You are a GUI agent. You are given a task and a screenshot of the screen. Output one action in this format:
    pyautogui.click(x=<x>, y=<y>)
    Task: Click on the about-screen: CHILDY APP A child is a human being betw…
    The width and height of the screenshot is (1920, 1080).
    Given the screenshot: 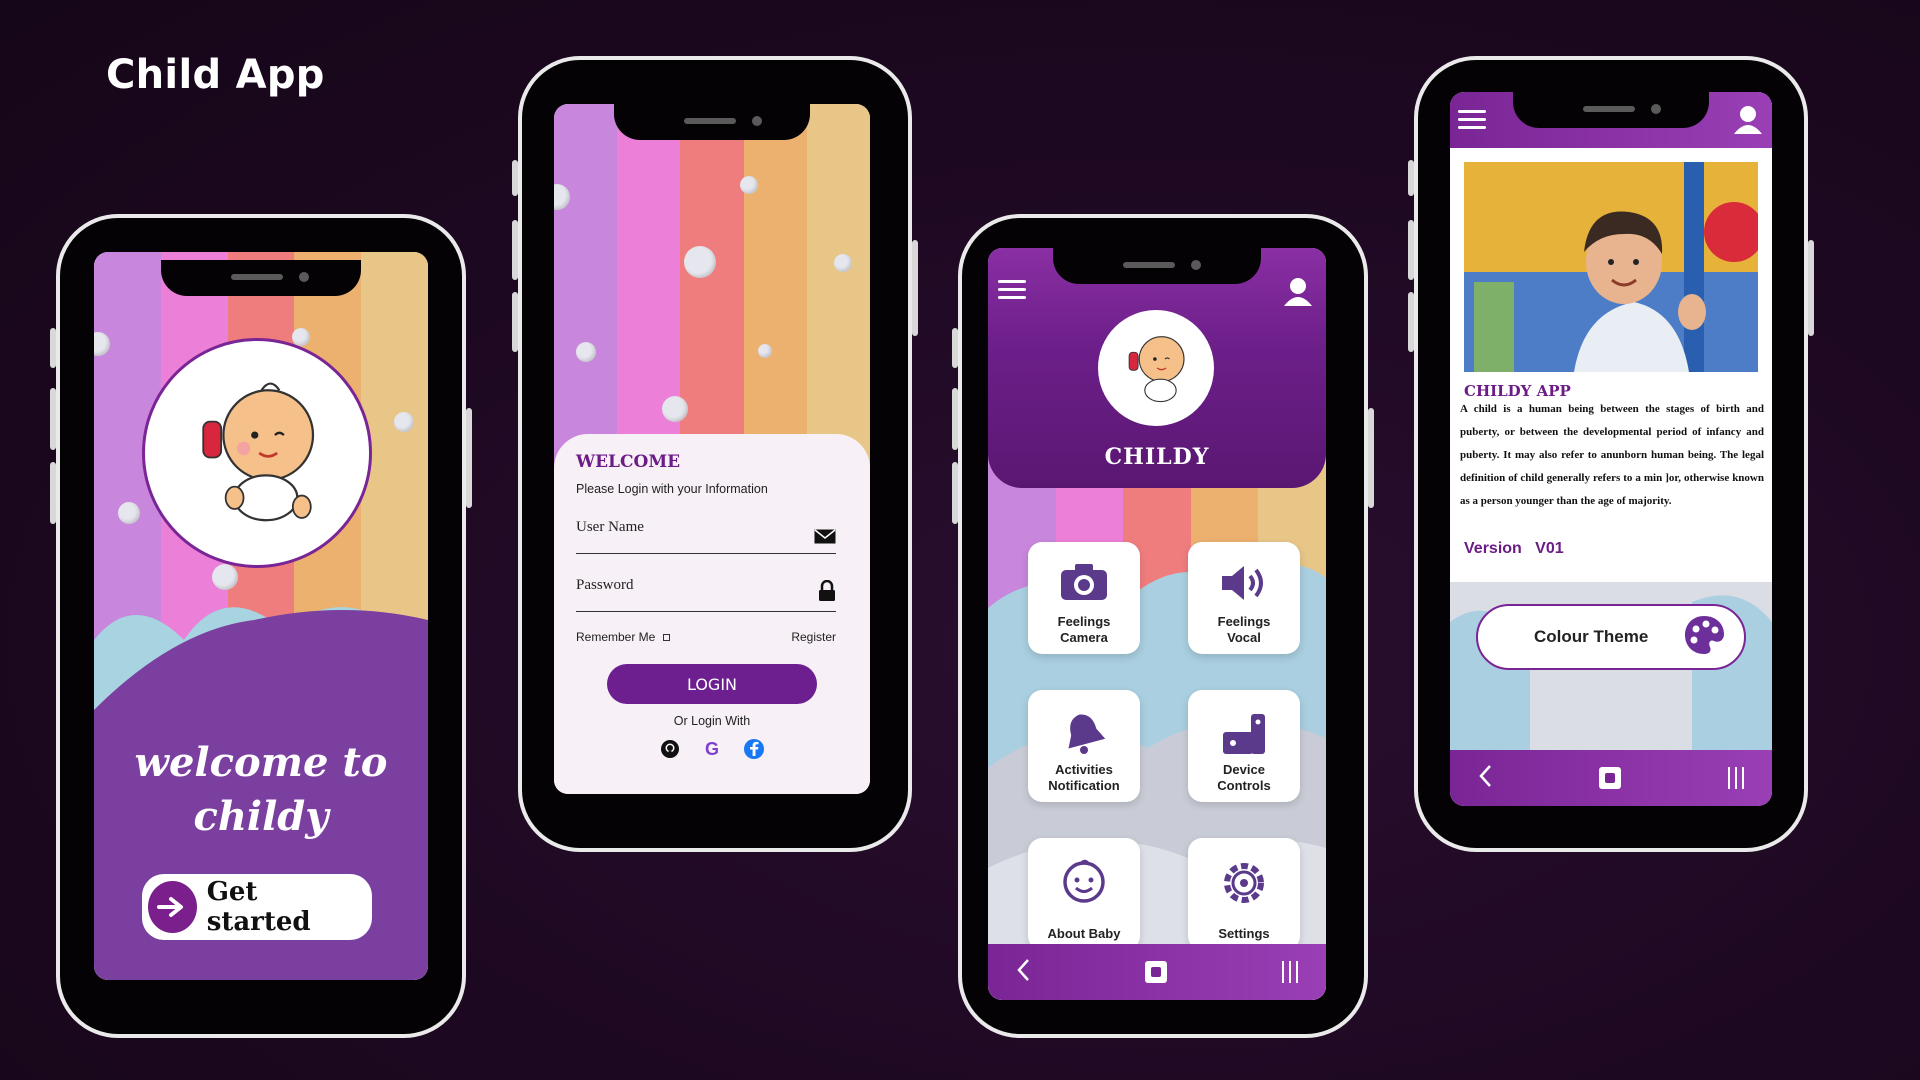 What is the action you would take?
    pyautogui.click(x=1611, y=449)
    